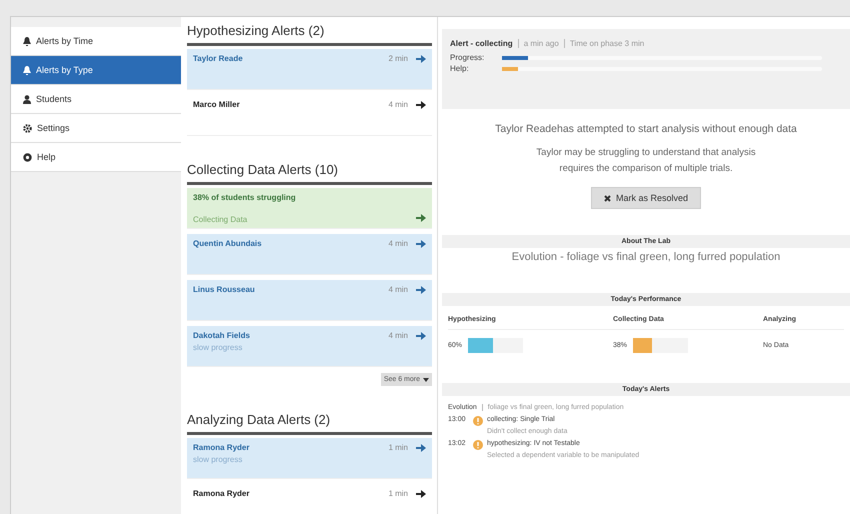 Image resolution: width=850 pixels, height=514 pixels. I want to click on alert-card: Dakotah Fields 4 min slow progress, so click(309, 346).